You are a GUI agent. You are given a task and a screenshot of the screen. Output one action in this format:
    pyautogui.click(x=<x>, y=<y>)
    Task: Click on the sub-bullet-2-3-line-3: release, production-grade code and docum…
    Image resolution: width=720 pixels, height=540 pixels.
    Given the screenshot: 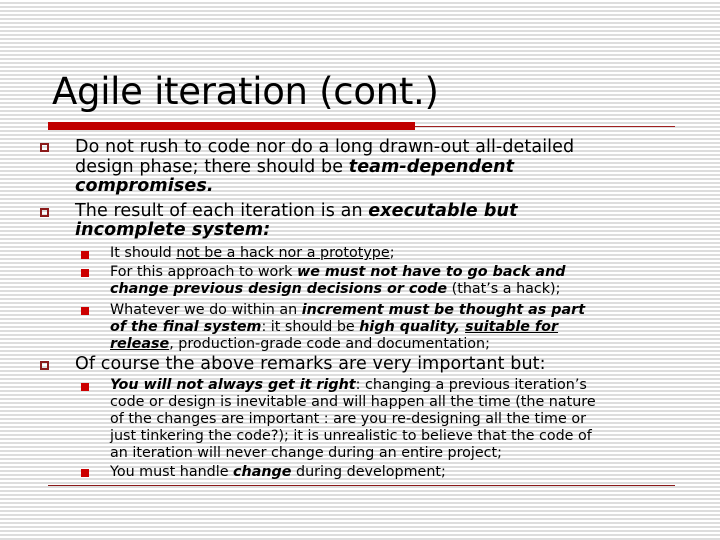 What is the action you would take?
    pyautogui.click(x=300, y=344)
    